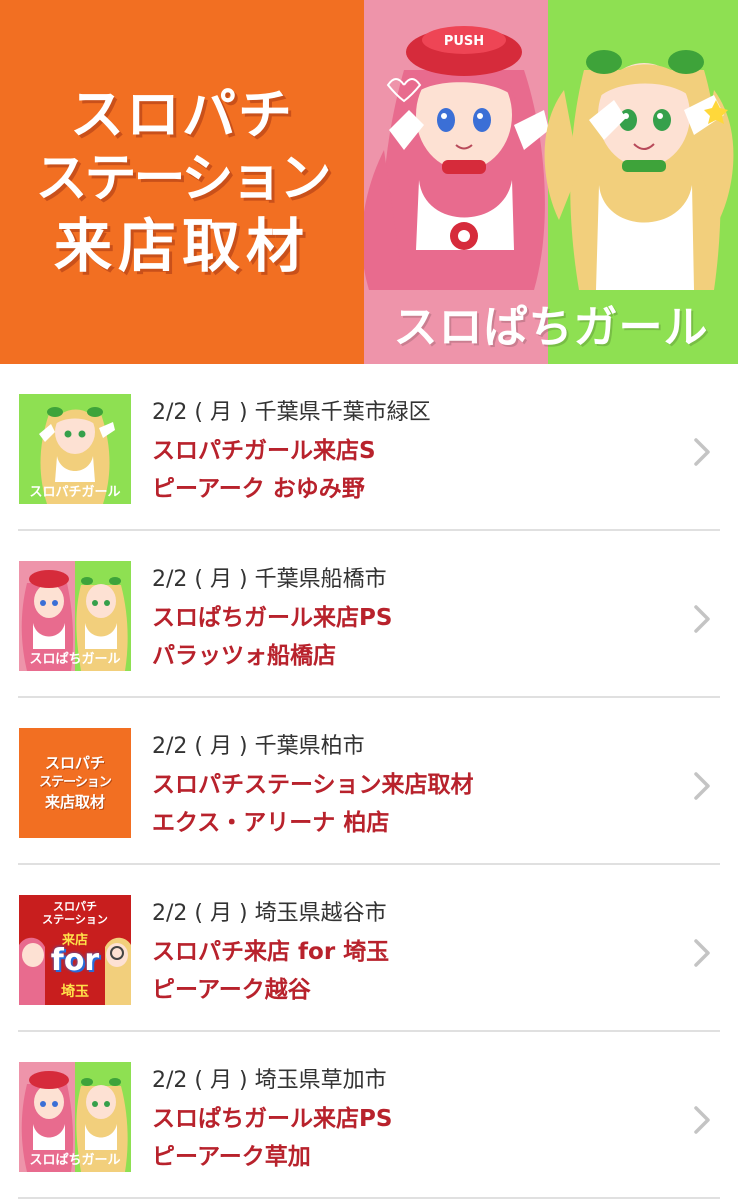 This screenshot has height=1199, width=738. Describe the element at coordinates (244, 656) in the screenshot. I see `event-venue: パラッツォ船橋店` at that location.